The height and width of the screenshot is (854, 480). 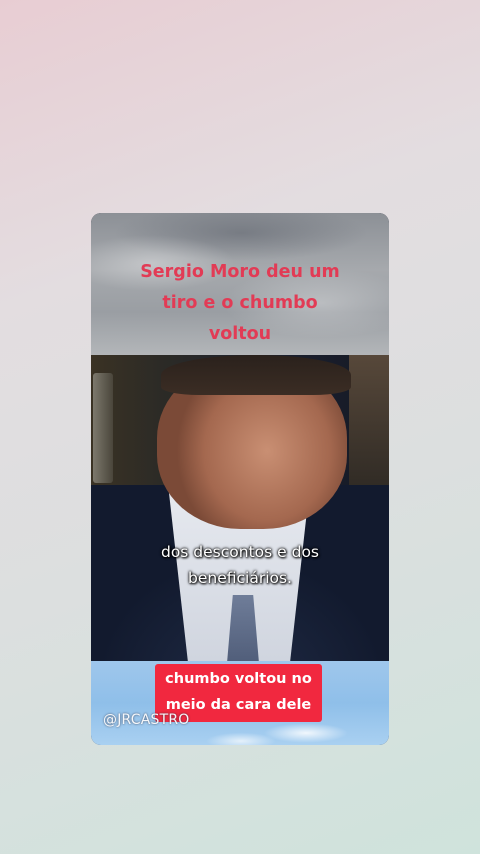 What do you see at coordinates (240, 578) in the screenshot?
I see `subtitle-line-2: beneficiários.` at bounding box center [240, 578].